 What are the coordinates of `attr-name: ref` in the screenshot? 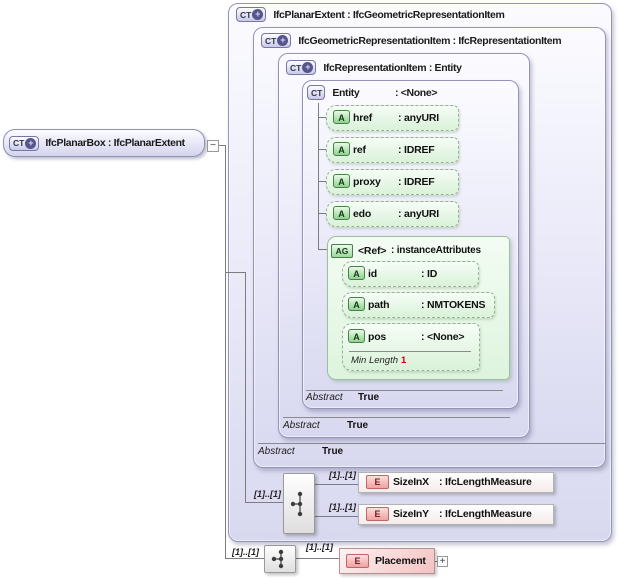 It's located at (359, 150).